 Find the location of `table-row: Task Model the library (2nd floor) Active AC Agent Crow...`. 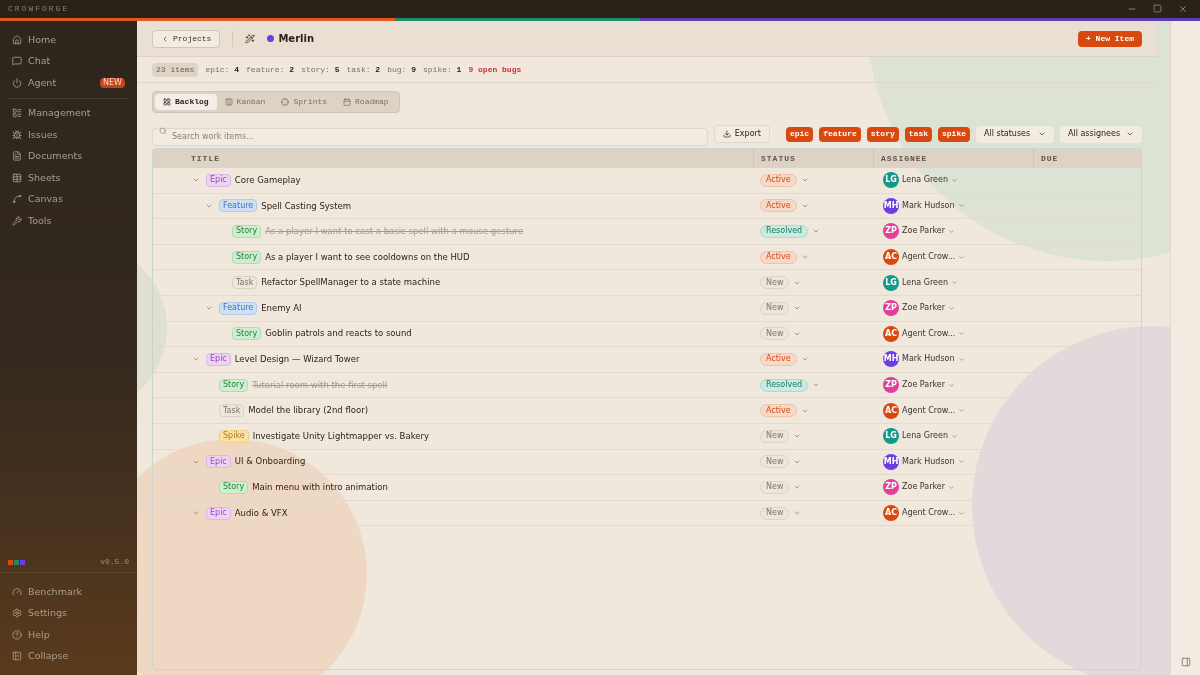

table-row: Task Model the library (2nd floor) Active AC Agent Crow... is located at coordinates (647, 411).